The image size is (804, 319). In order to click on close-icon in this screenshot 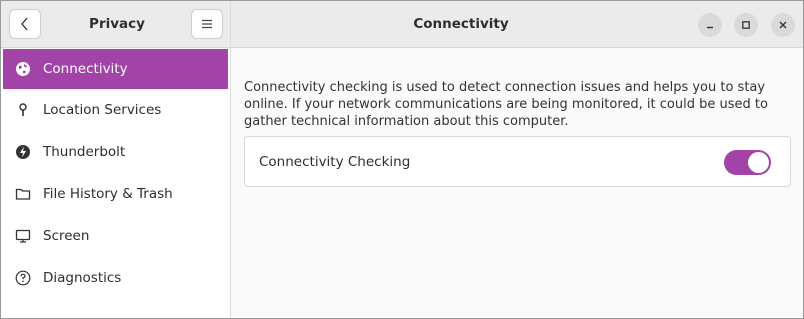, I will do `click(783, 25)`.